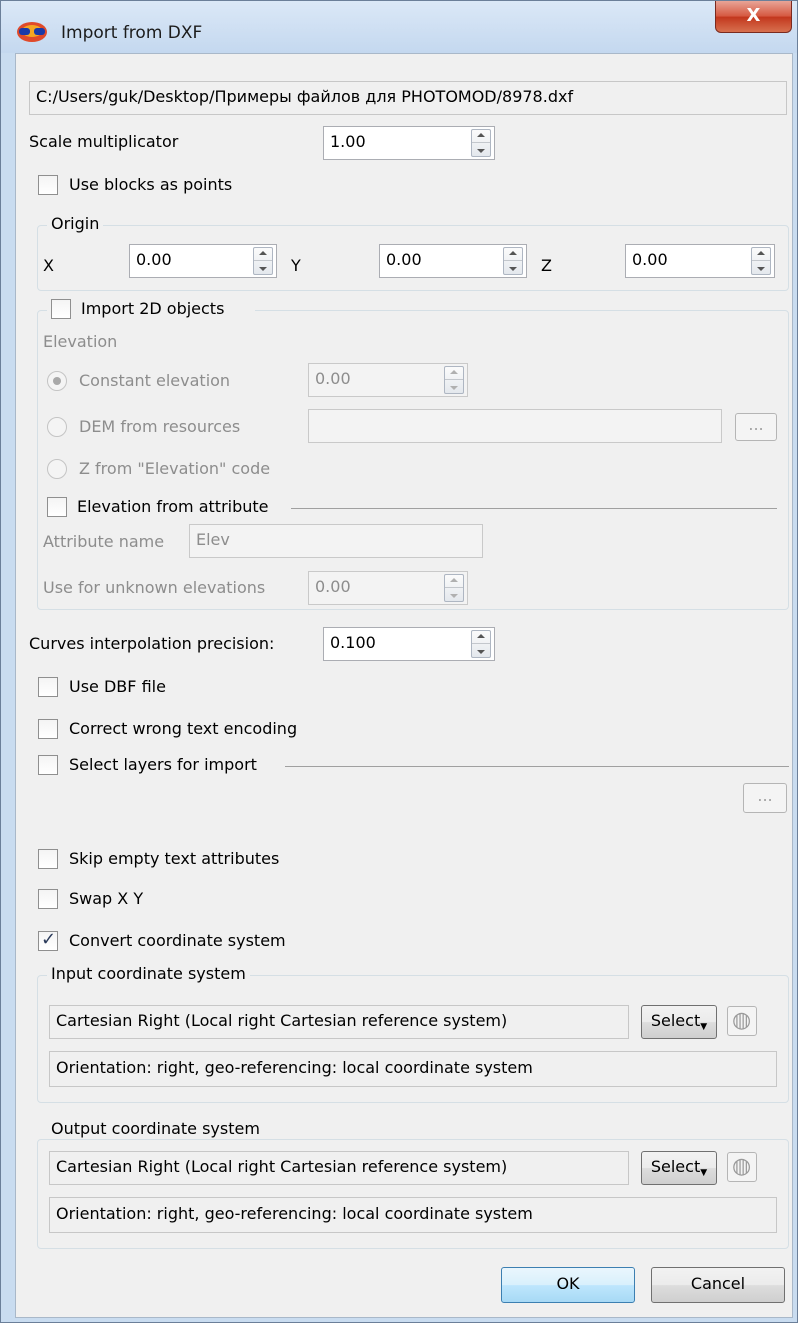 This screenshot has height=1323, width=798. I want to click on elevation-attr-checkbox, so click(57, 507).